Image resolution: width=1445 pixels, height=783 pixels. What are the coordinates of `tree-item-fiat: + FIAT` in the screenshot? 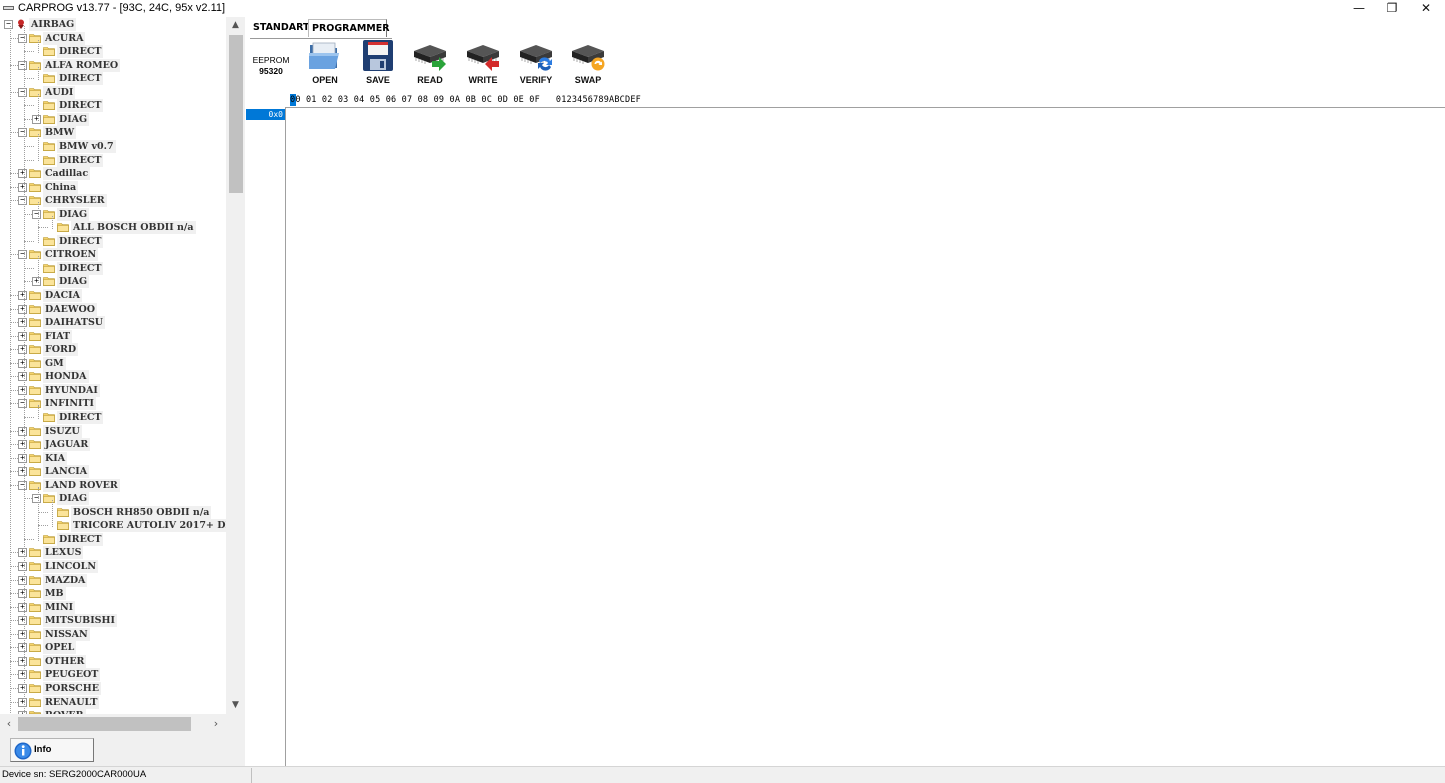 It's located at (113, 336).